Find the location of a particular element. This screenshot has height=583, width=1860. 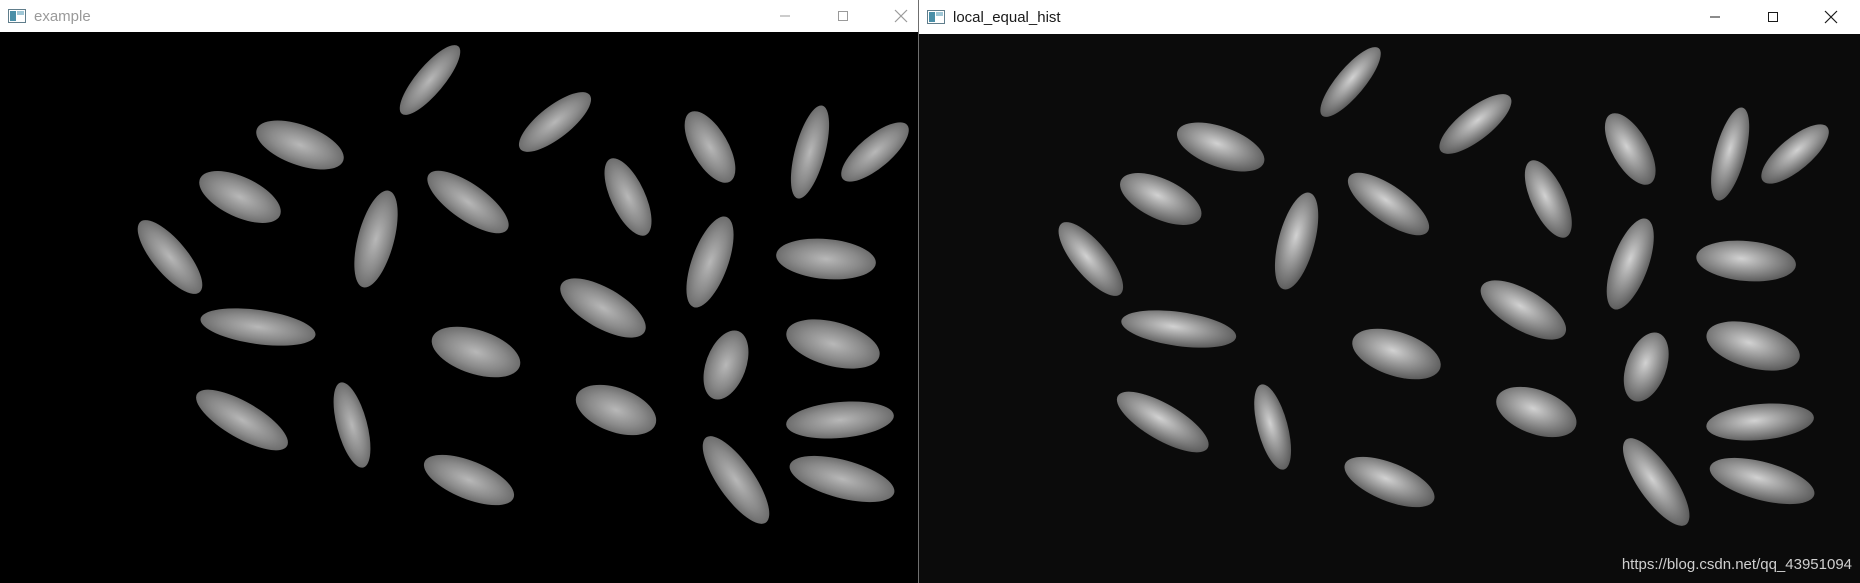

titlebar: example is located at coordinates (459, 16).